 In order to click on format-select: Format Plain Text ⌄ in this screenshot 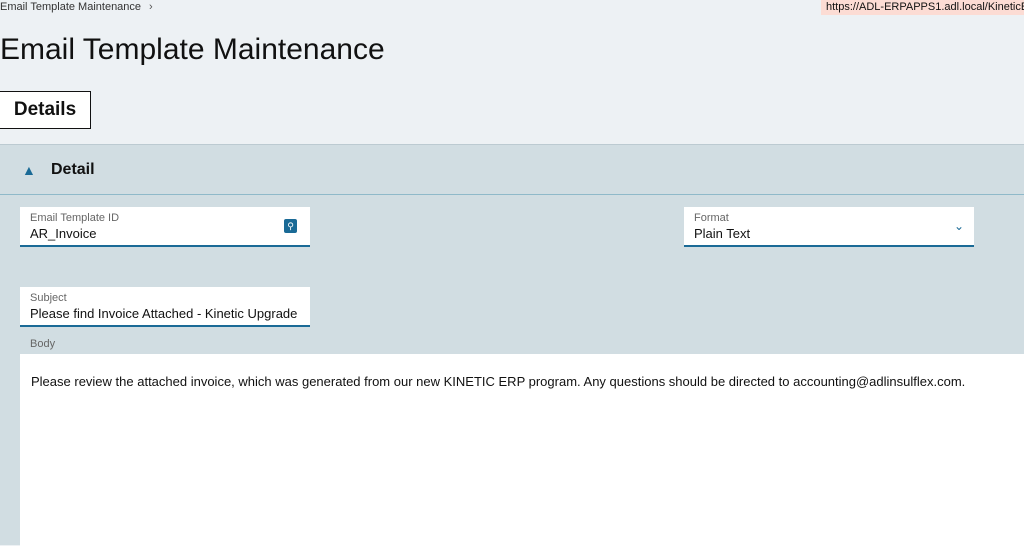, I will do `click(829, 227)`.